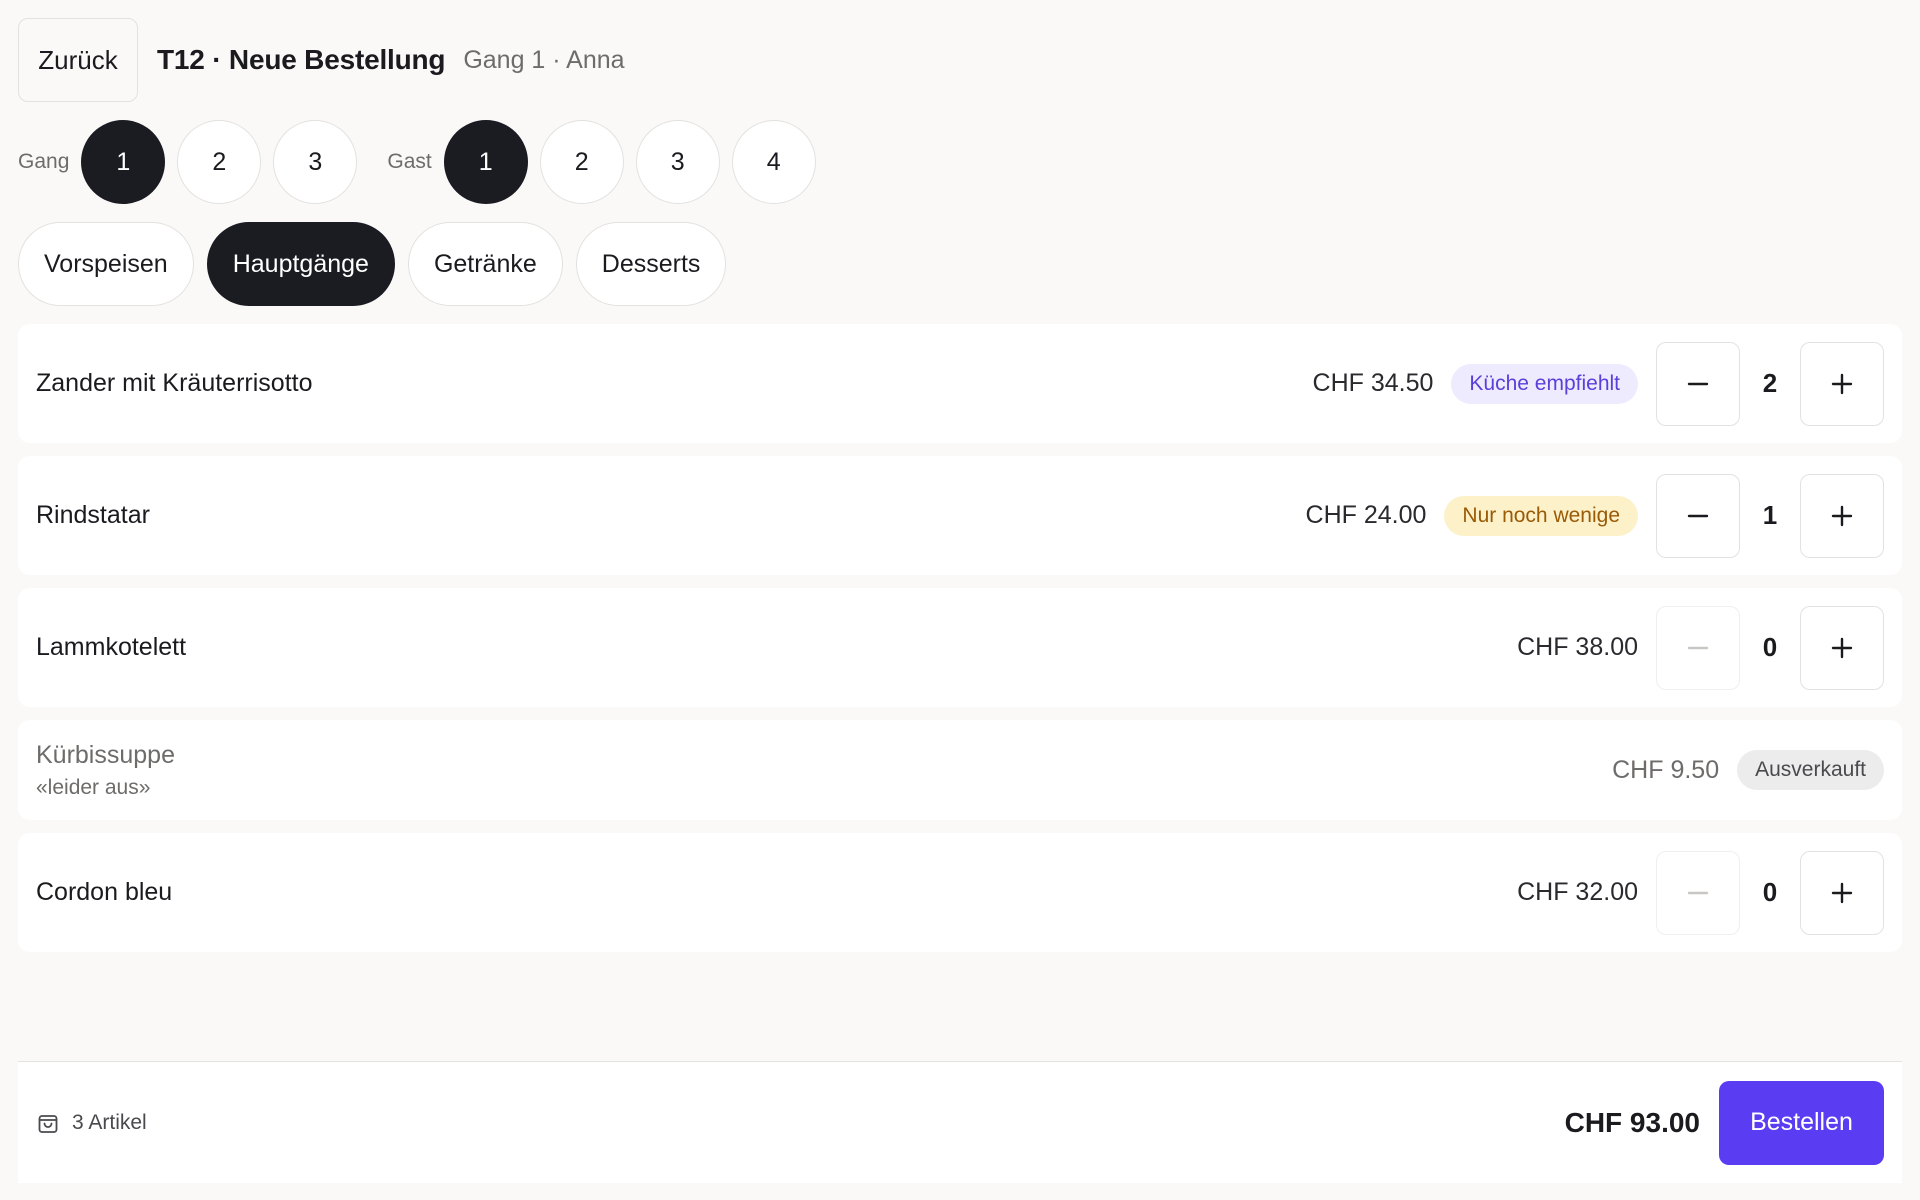 The width and height of the screenshot is (1920, 1200). I want to click on cart-item-count: 3 Artikel, so click(109, 1122).